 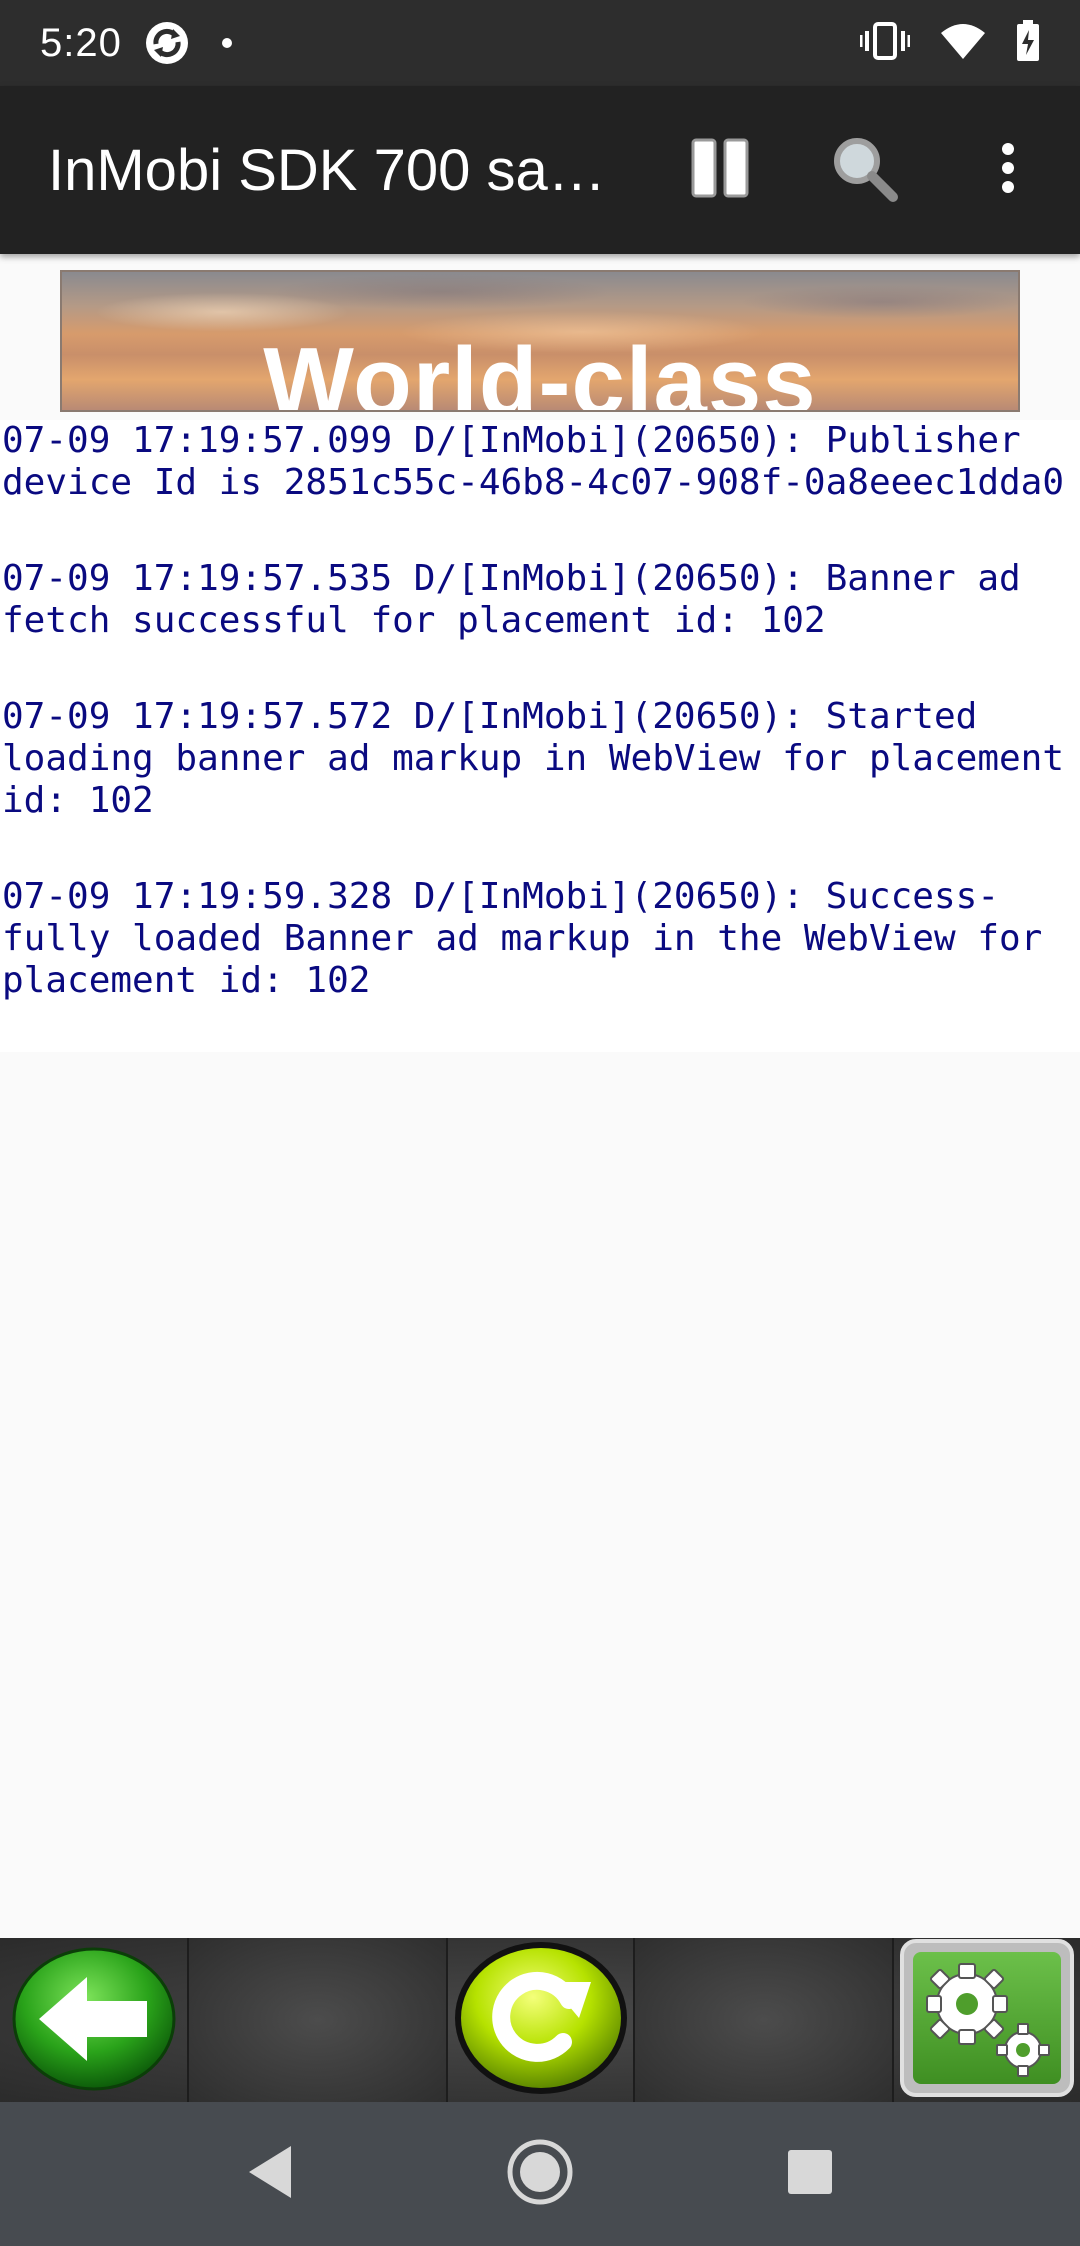 I want to click on recents-icon, so click(x=810, y=2174).